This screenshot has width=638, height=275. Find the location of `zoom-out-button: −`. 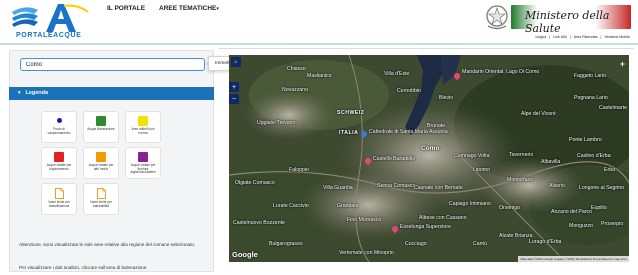

zoom-out-button: − is located at coordinates (234, 99).